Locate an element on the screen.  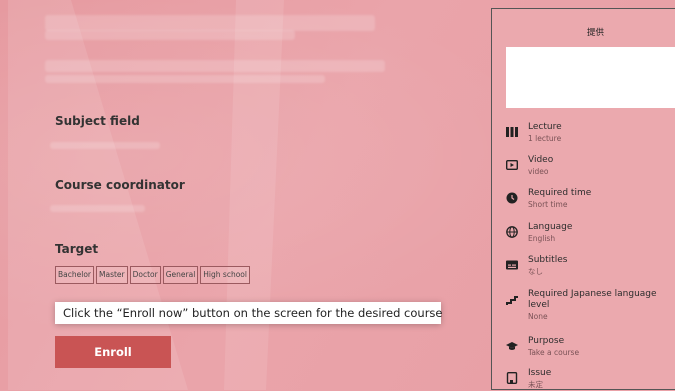
stairs-icon is located at coordinates (512, 297).